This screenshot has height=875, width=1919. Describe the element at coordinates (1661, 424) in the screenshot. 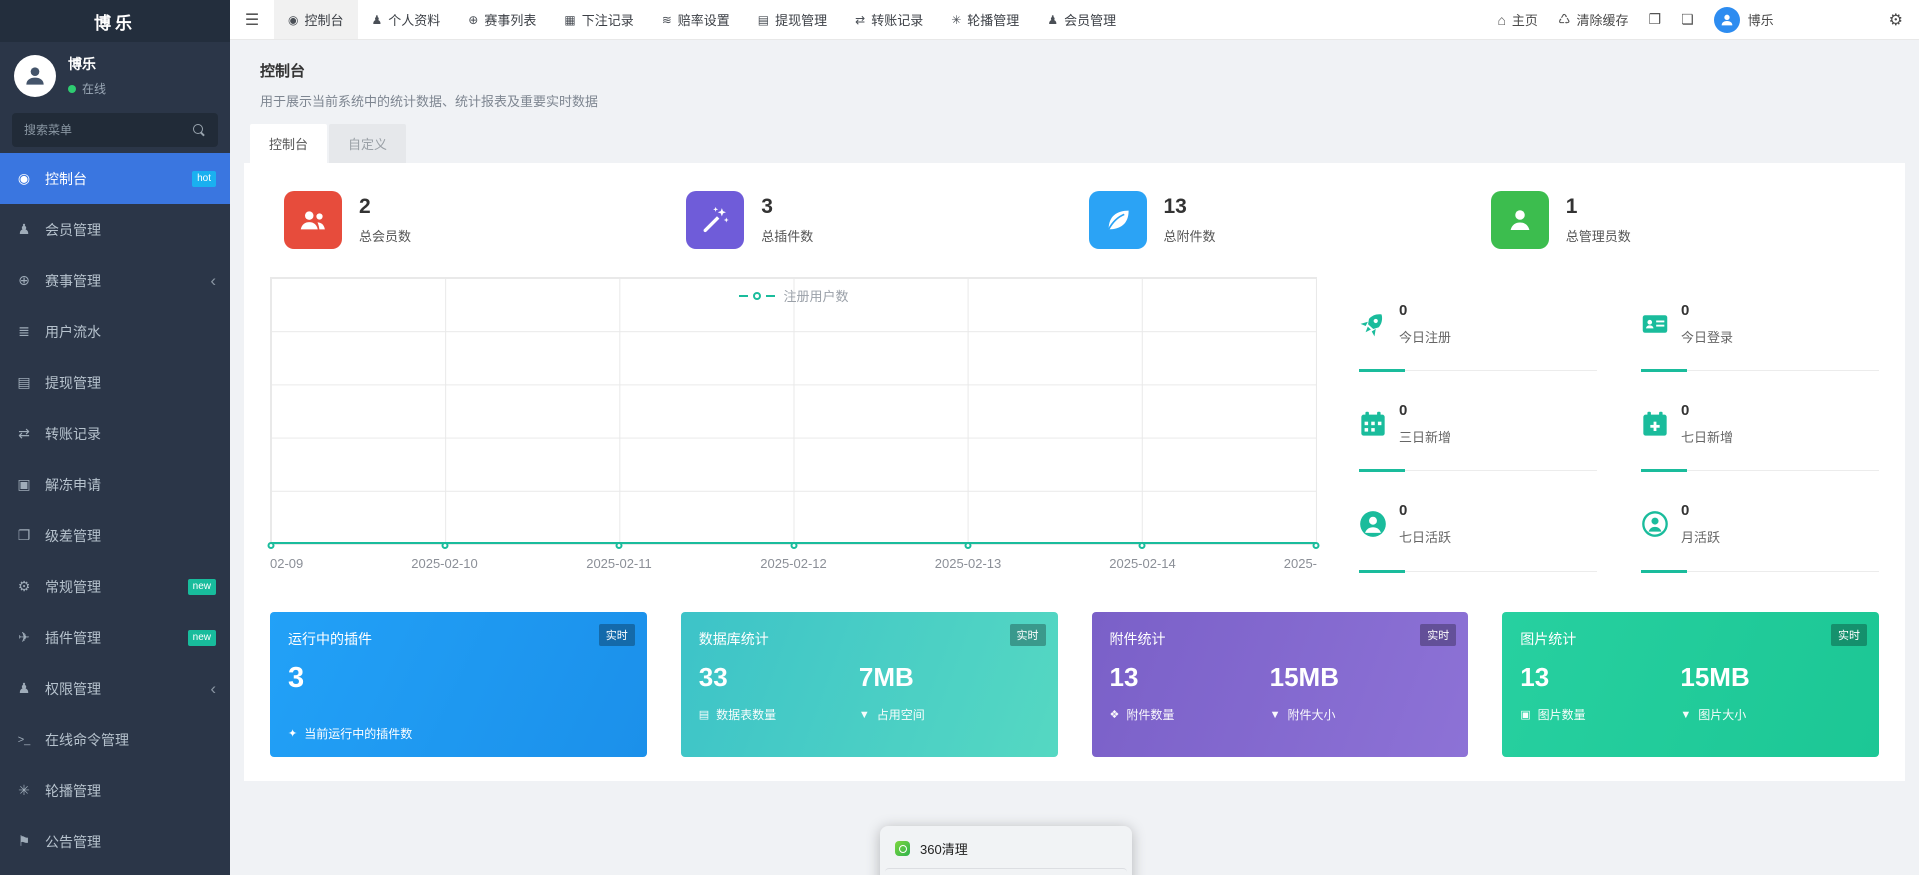

I see `calendar-plus-icon` at that location.